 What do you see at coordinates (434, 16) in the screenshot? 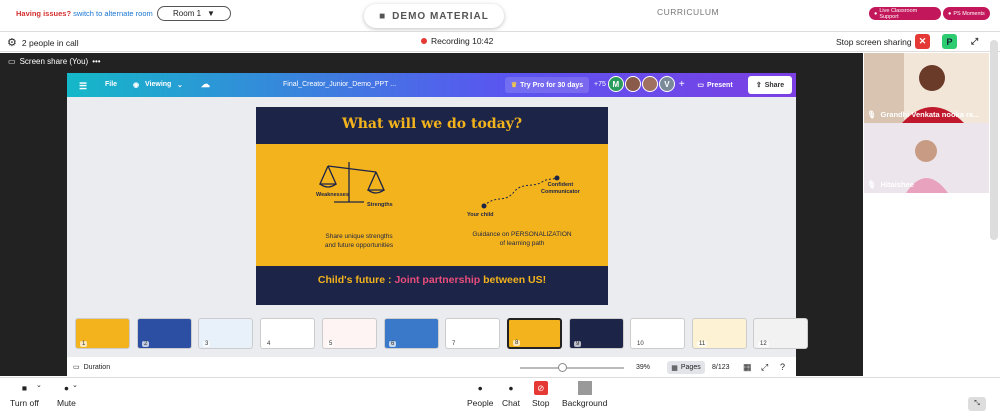
I see `demo-material-button: ■ DEMO MATERIAL` at bounding box center [434, 16].